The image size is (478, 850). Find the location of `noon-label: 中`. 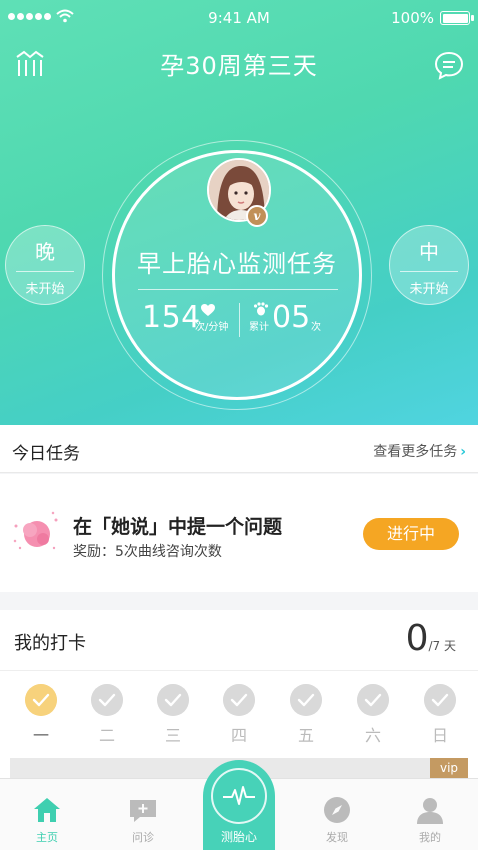

noon-label: 中 is located at coordinates (429, 252).